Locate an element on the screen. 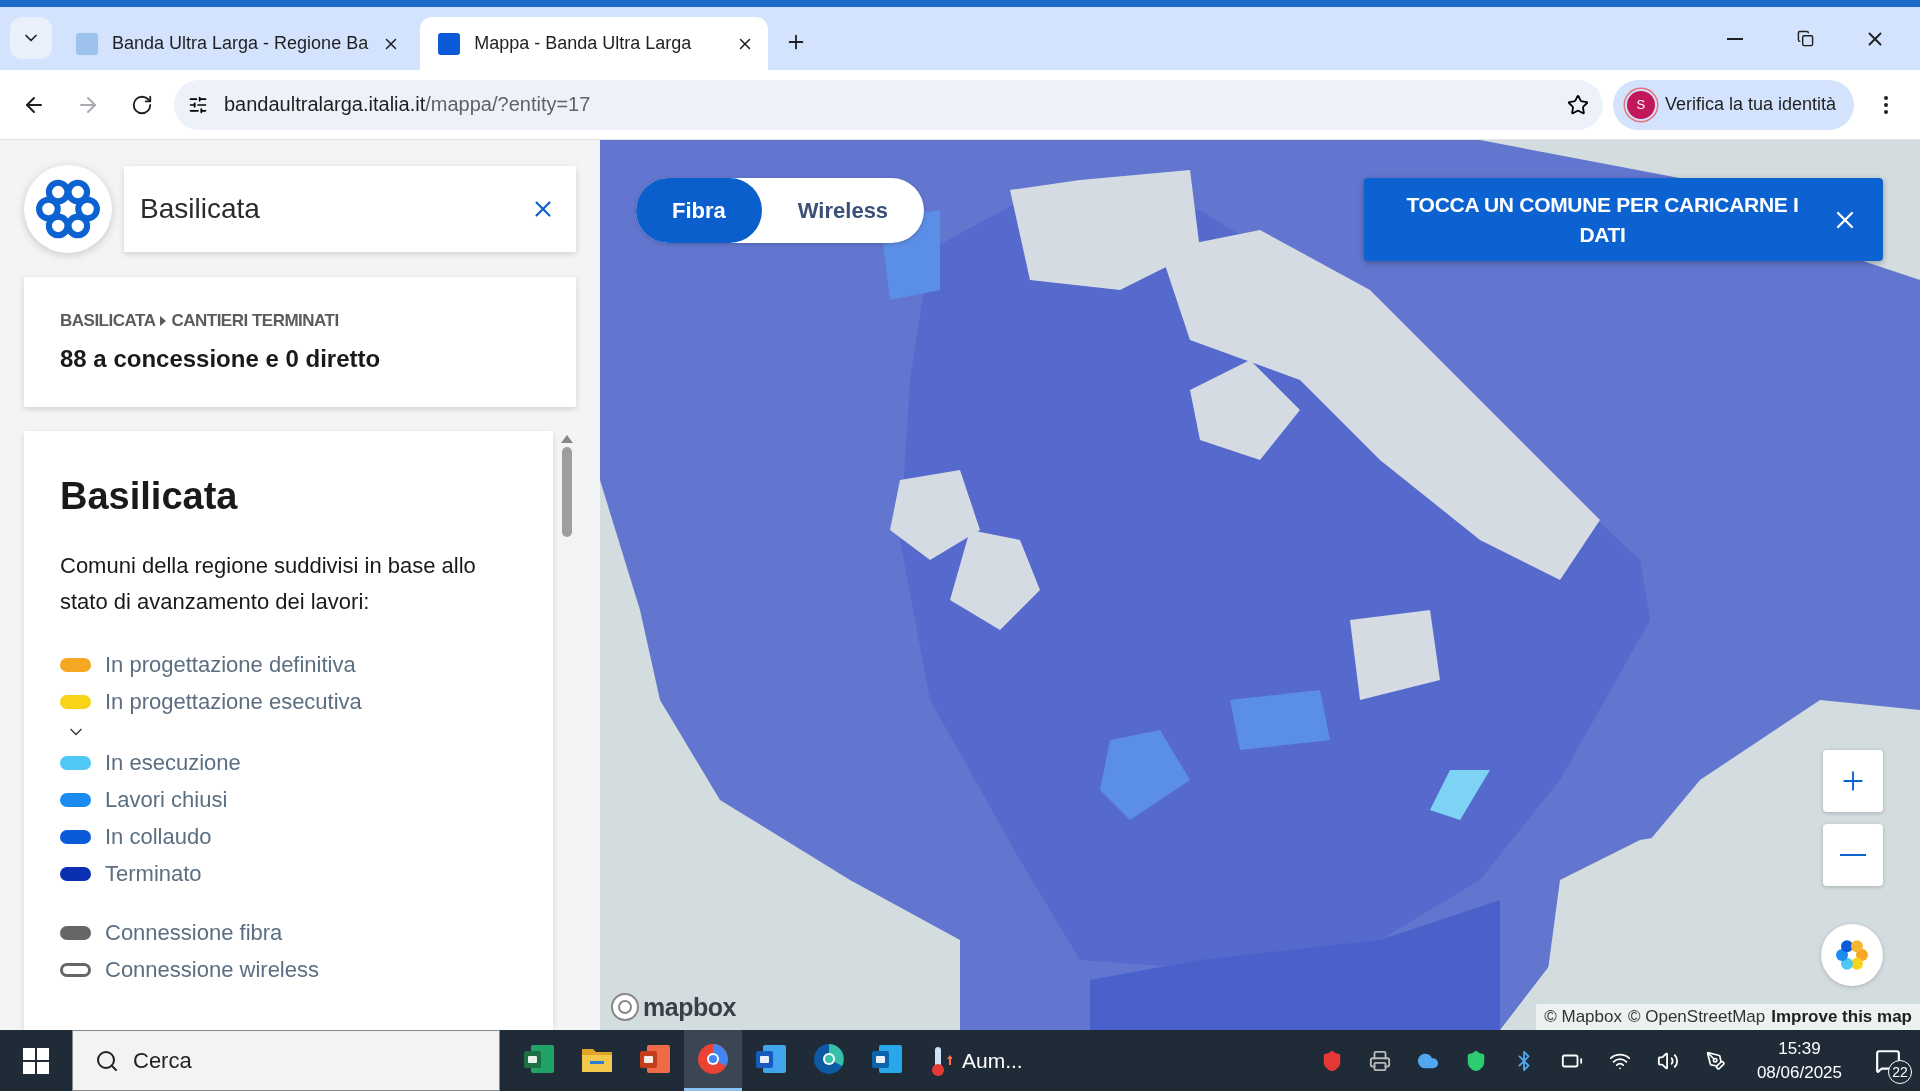 Image resolution: width=1920 pixels, height=1091 pixels. legend-title: Basilicata is located at coordinates (149, 496).